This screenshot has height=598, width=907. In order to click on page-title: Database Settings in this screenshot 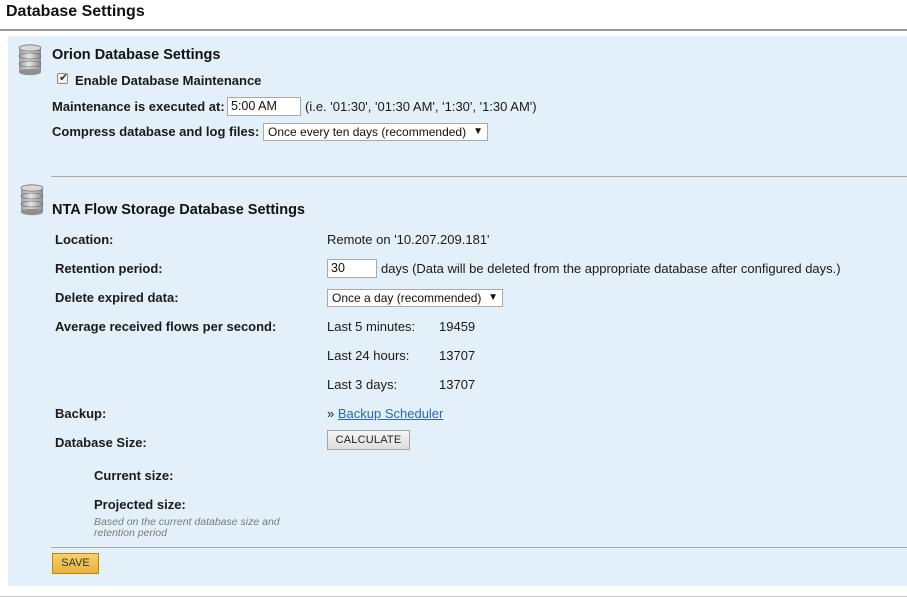, I will do `click(75, 11)`.